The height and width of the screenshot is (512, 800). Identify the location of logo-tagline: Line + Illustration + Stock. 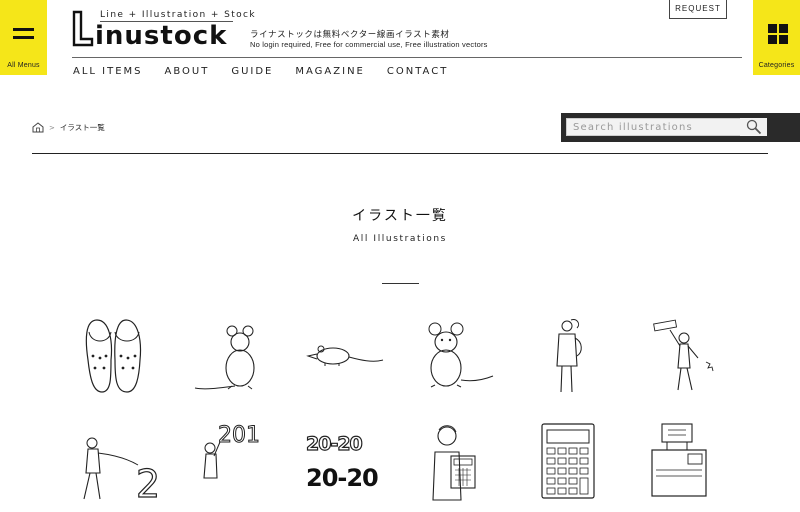
(178, 15).